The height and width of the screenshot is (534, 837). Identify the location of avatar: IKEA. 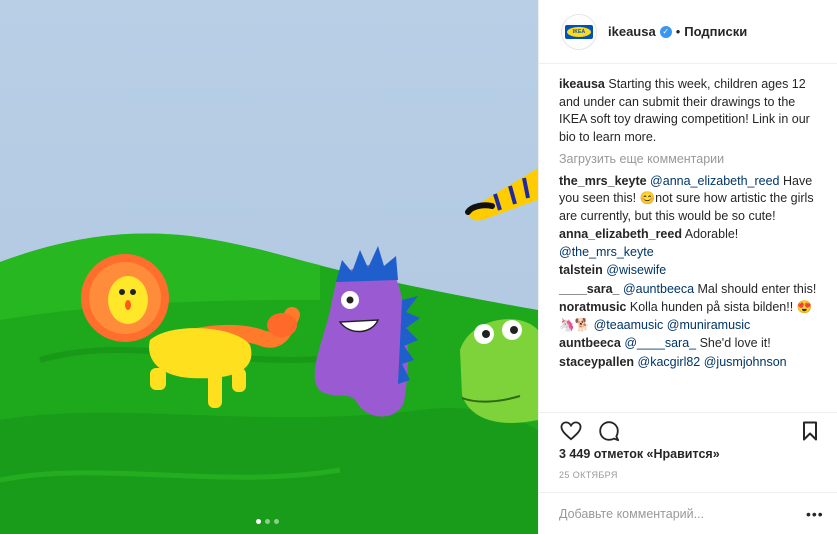
(579, 31).